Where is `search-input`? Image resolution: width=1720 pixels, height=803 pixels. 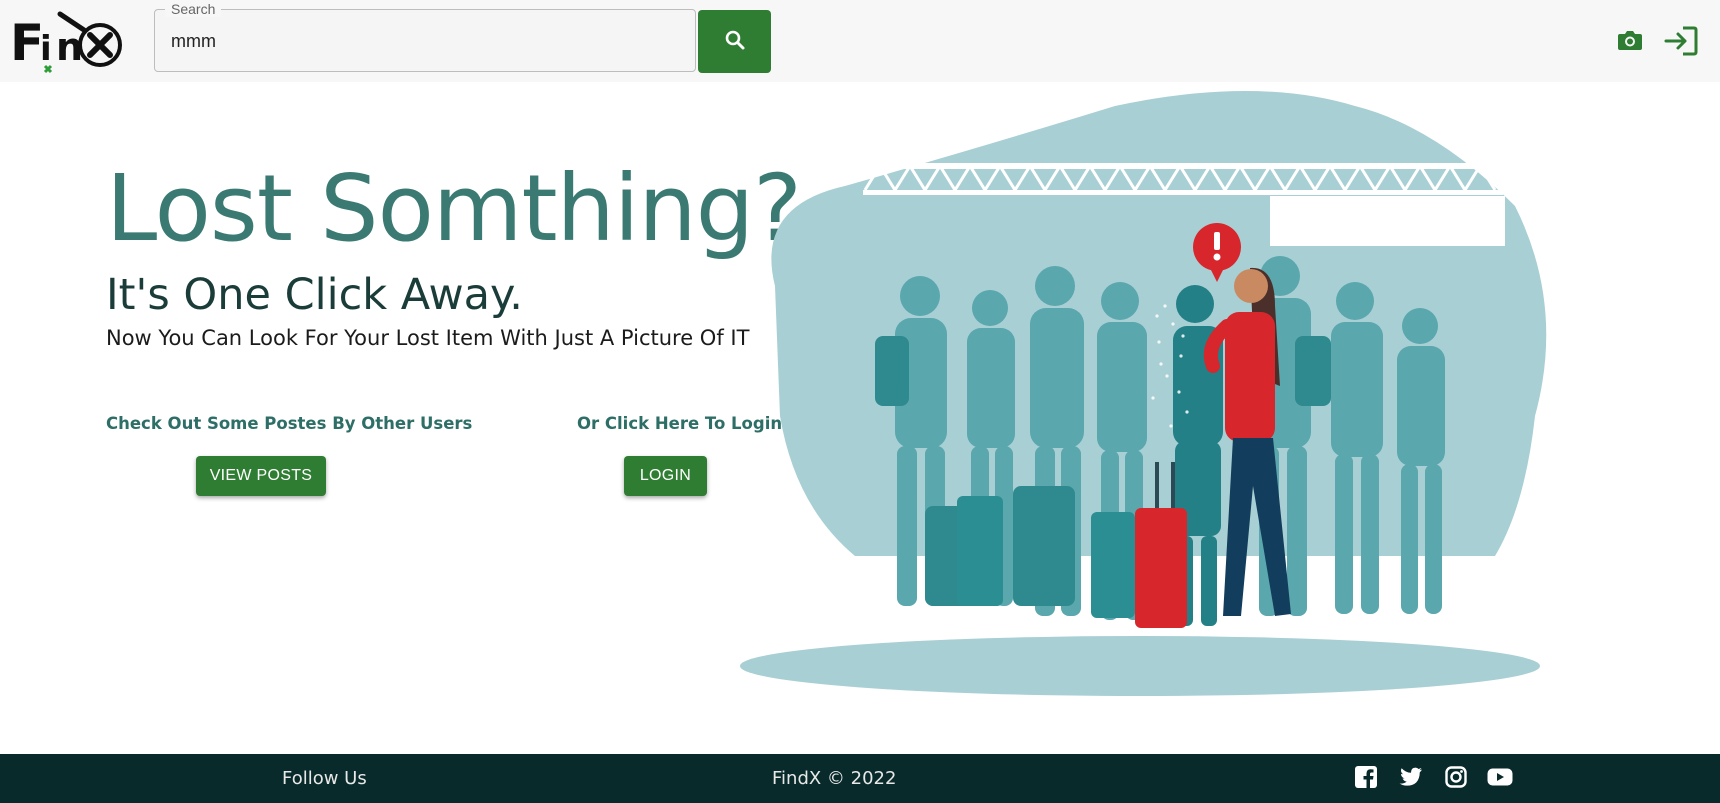 search-input is located at coordinates (421, 41).